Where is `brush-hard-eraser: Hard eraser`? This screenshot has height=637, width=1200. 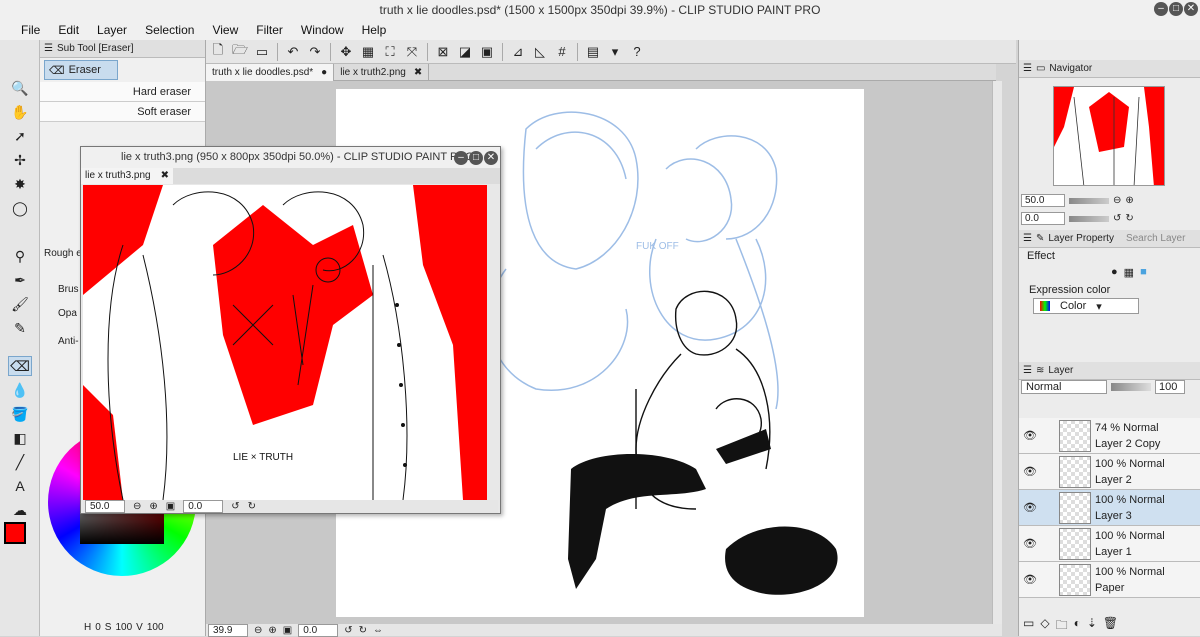 brush-hard-eraser: Hard eraser is located at coordinates (122, 92).